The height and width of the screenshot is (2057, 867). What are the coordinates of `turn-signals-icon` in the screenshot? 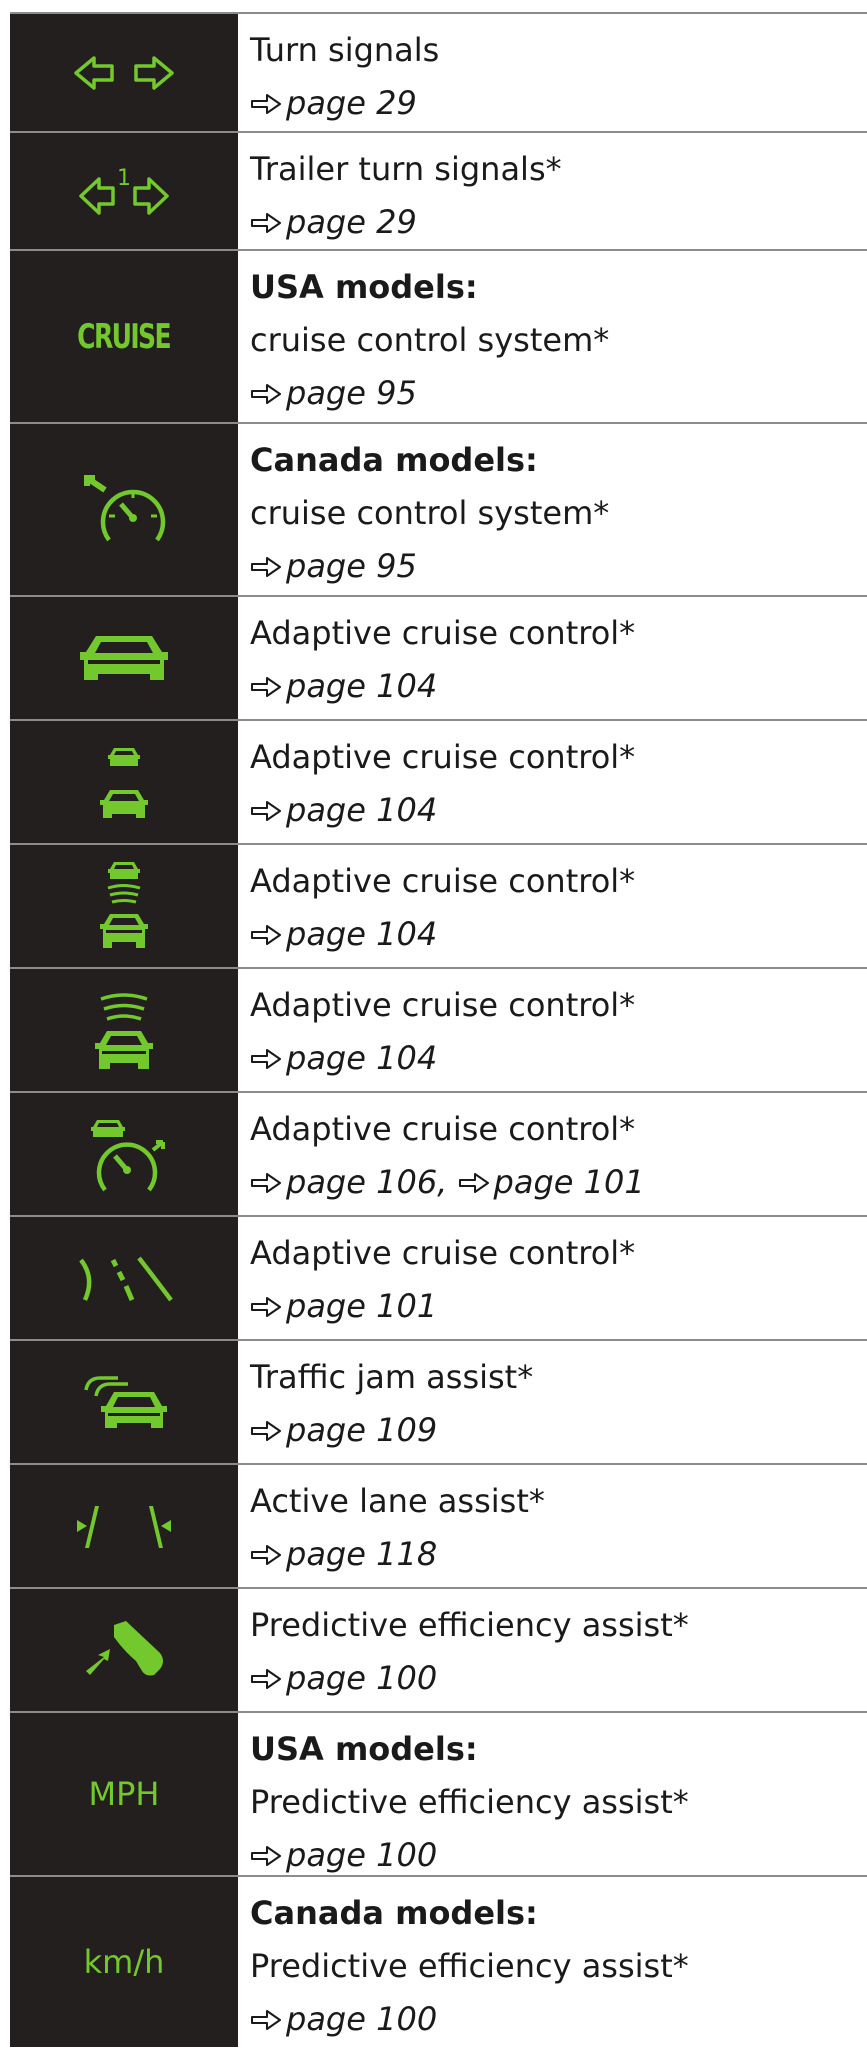 It's located at (124, 72).